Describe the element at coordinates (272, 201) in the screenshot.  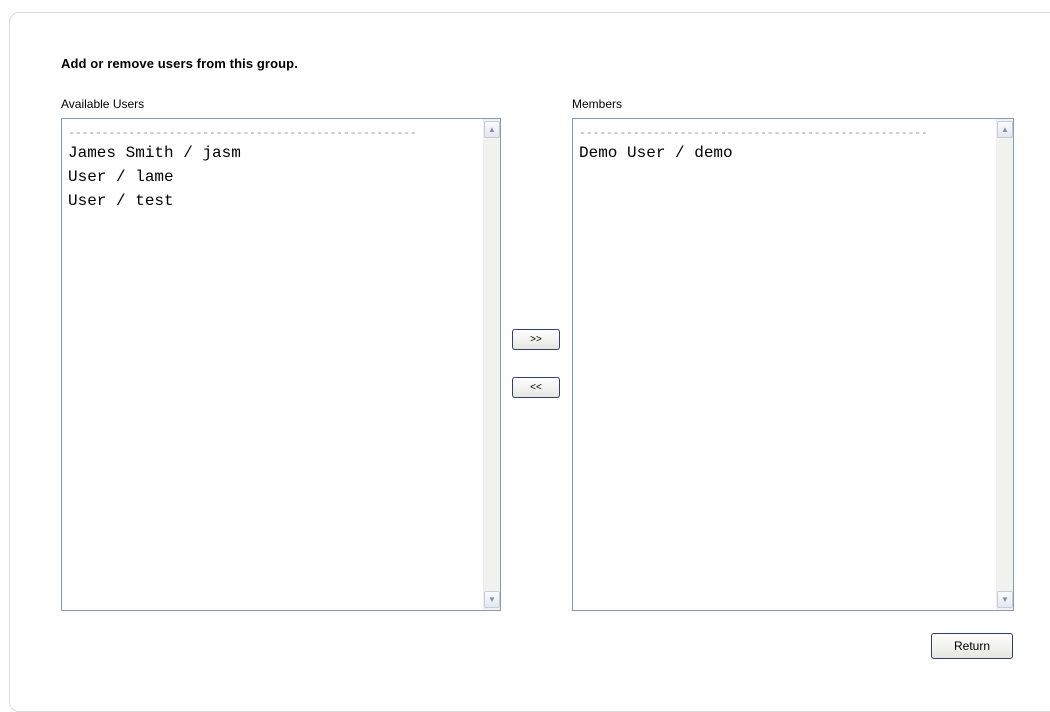
I see `list-item: User / test` at that location.